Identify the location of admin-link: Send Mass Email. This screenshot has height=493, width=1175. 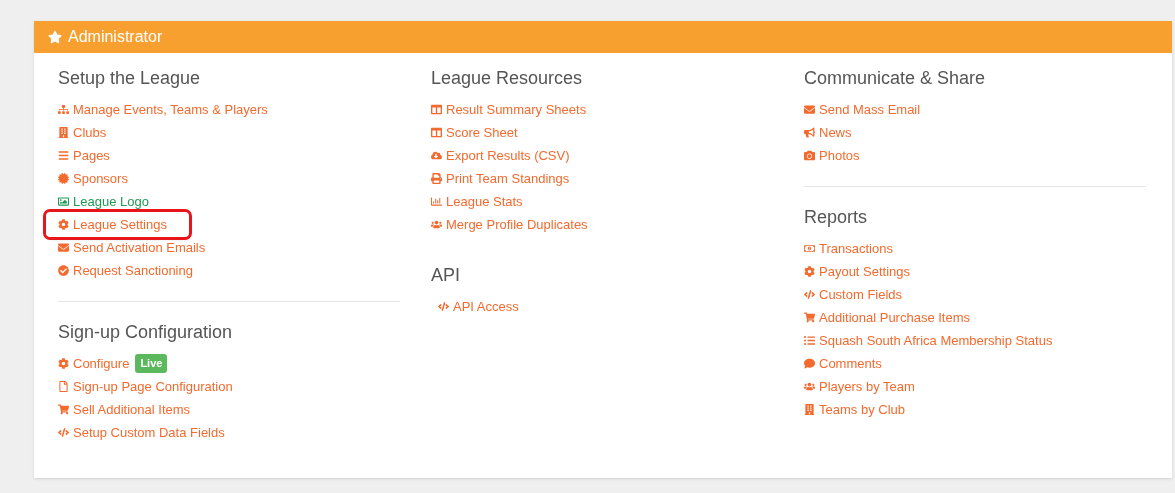
(870, 109).